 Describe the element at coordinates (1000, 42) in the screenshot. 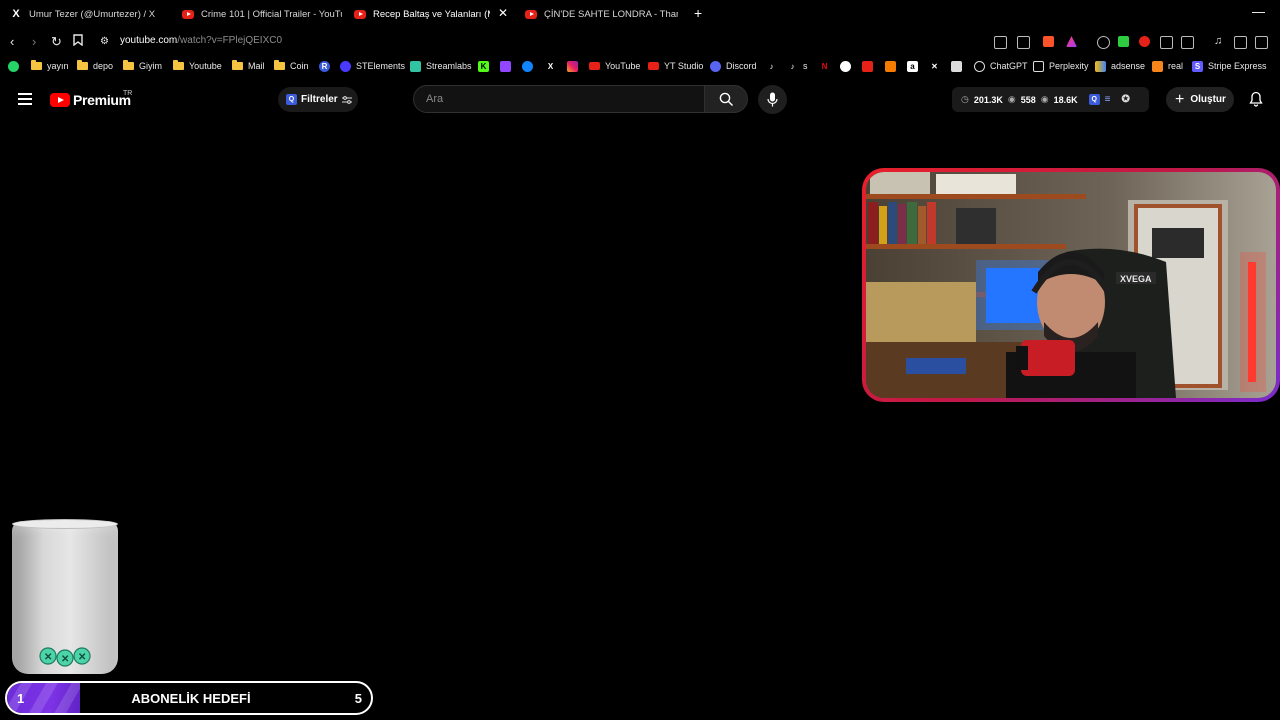

I see `cast-icon` at that location.